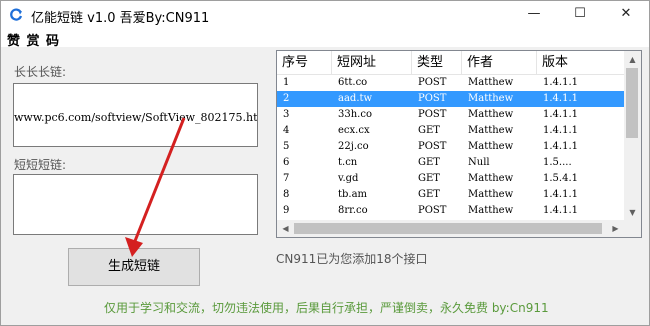  I want to click on red-arrow-annotation, so click(155, 187).